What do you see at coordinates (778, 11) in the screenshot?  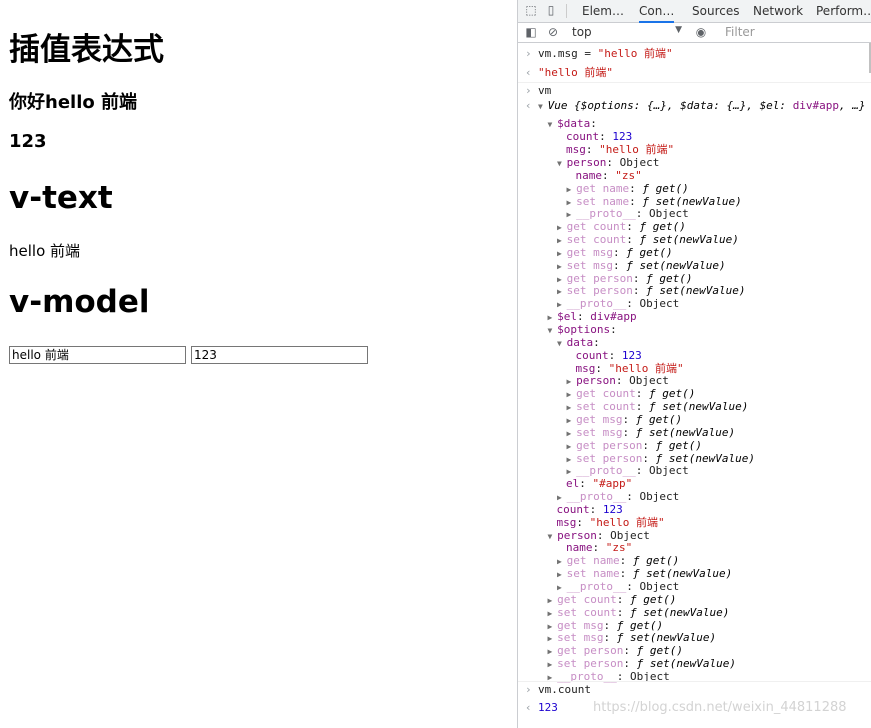 I see `tab-network: Network` at bounding box center [778, 11].